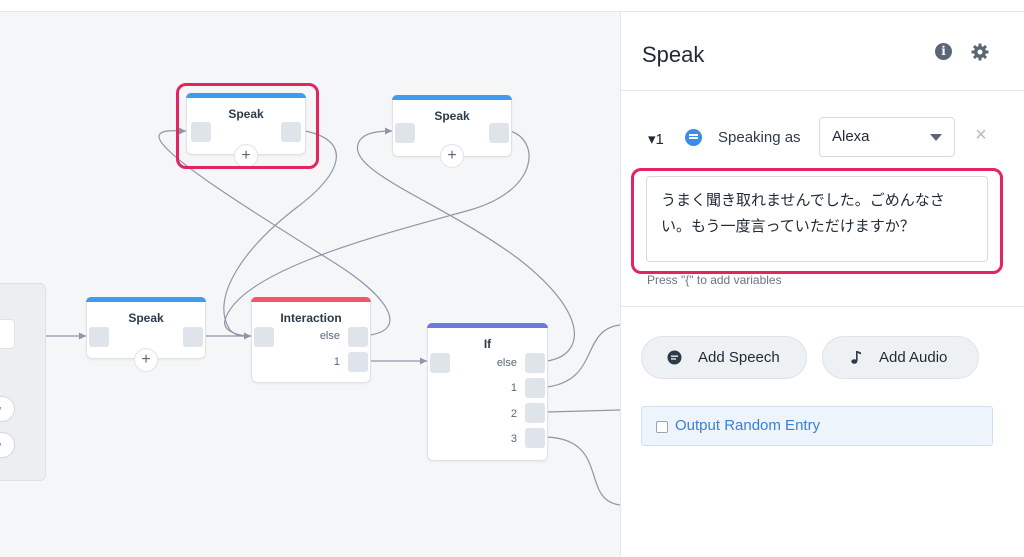  Describe the element at coordinates (662, 427) in the screenshot. I see `random-entry-checkbox` at that location.